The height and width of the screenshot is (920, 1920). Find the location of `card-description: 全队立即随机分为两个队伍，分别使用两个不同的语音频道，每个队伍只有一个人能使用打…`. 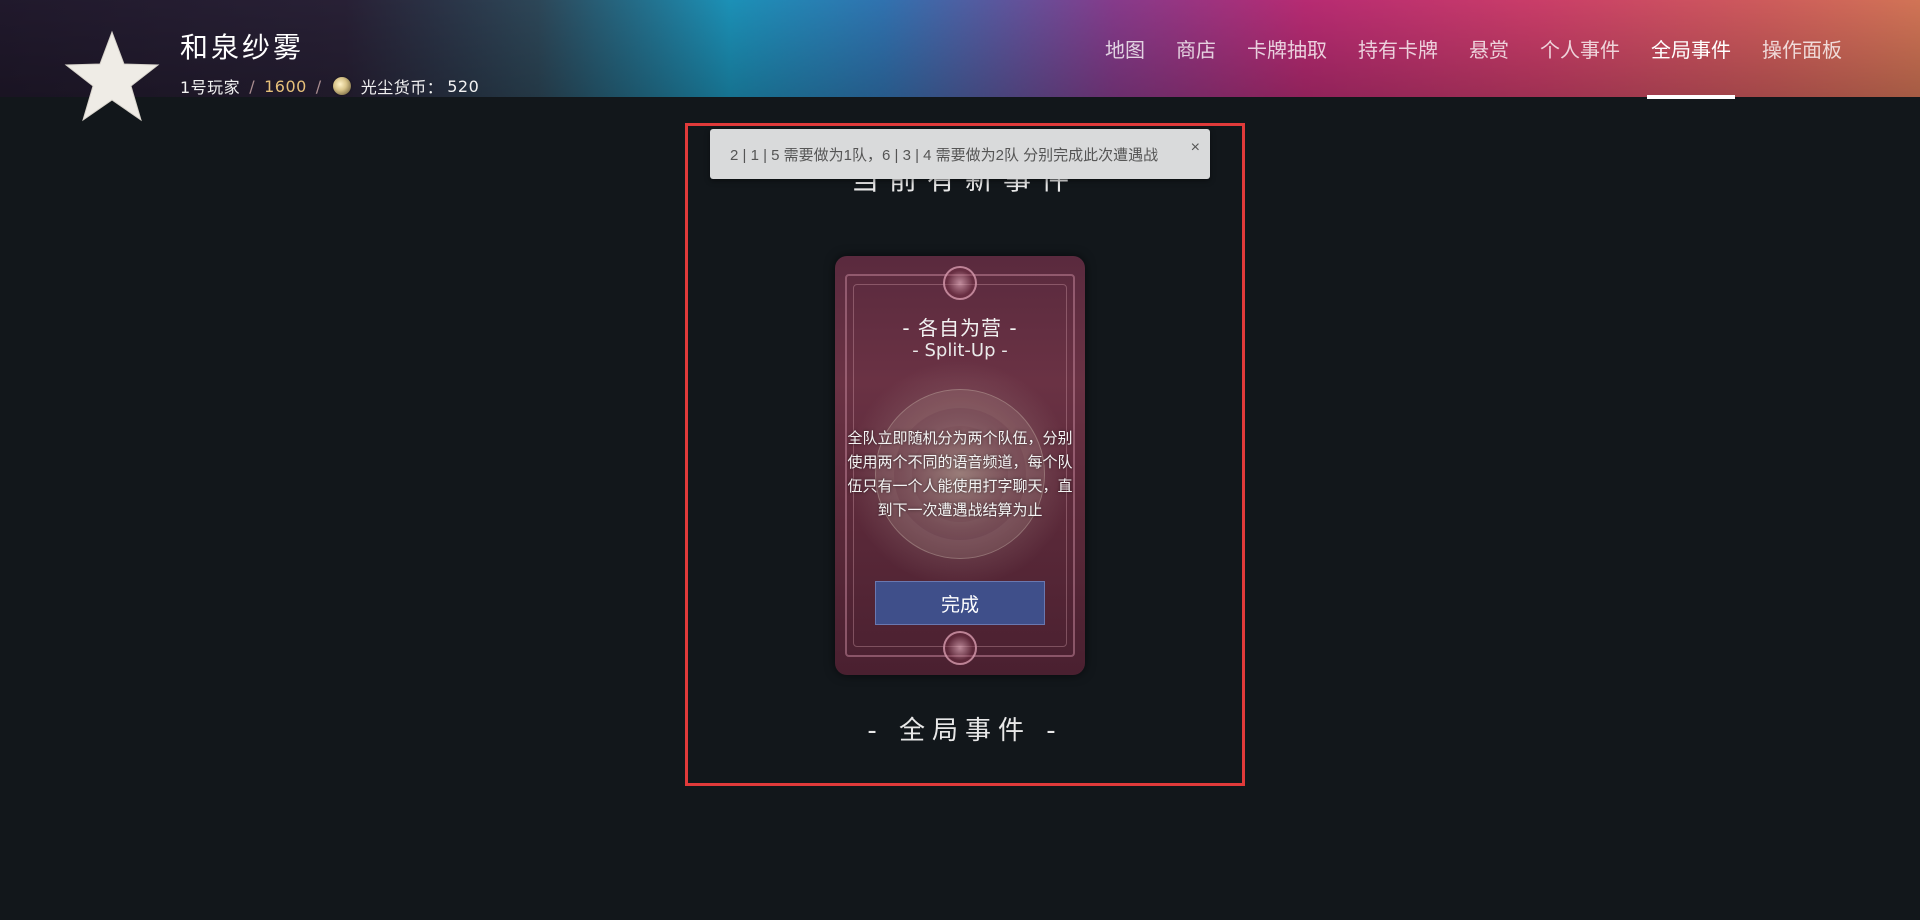

card-description: 全队立即随机分为两个队伍，分别使用两个不同的语音频道，每个队伍只有一个人能使用打… is located at coordinates (960, 474).